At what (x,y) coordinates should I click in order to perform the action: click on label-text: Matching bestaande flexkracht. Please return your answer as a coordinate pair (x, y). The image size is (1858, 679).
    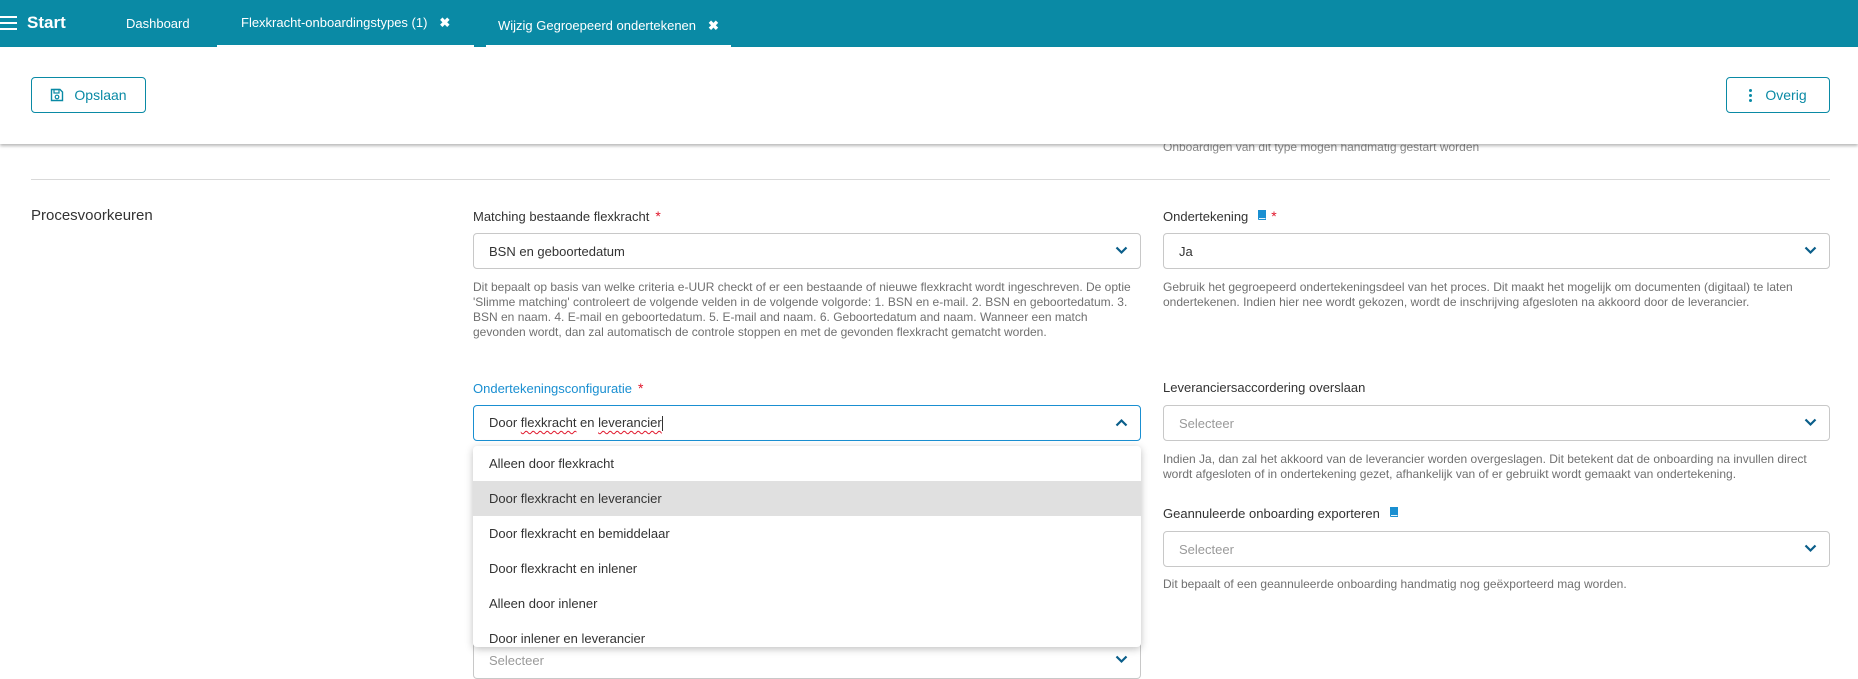
    Looking at the image, I should click on (561, 216).